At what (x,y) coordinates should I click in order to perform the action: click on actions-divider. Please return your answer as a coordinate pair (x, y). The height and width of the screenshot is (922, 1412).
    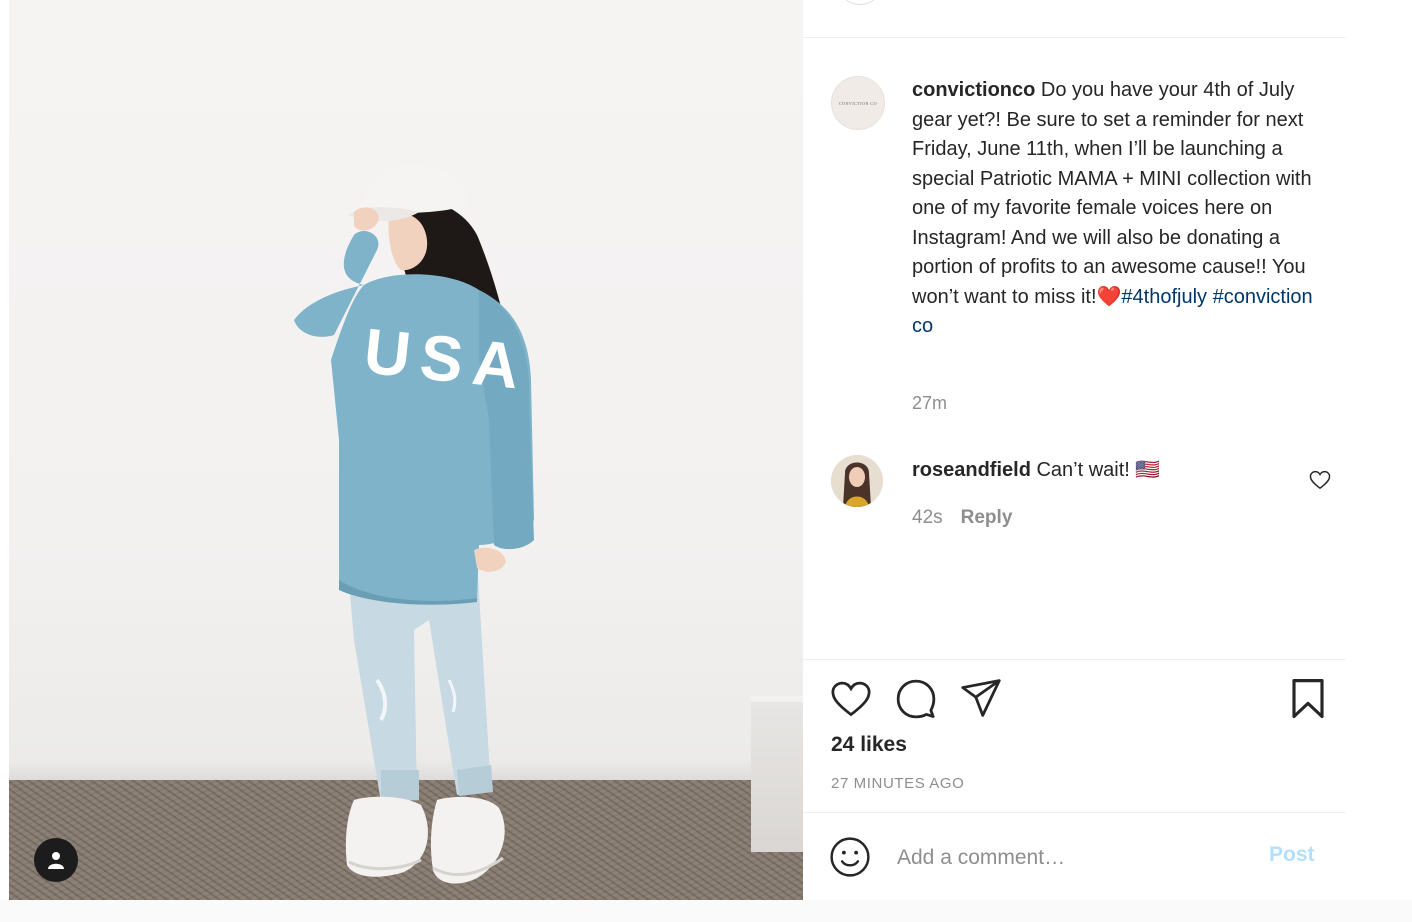
    Looking at the image, I should click on (1074, 659).